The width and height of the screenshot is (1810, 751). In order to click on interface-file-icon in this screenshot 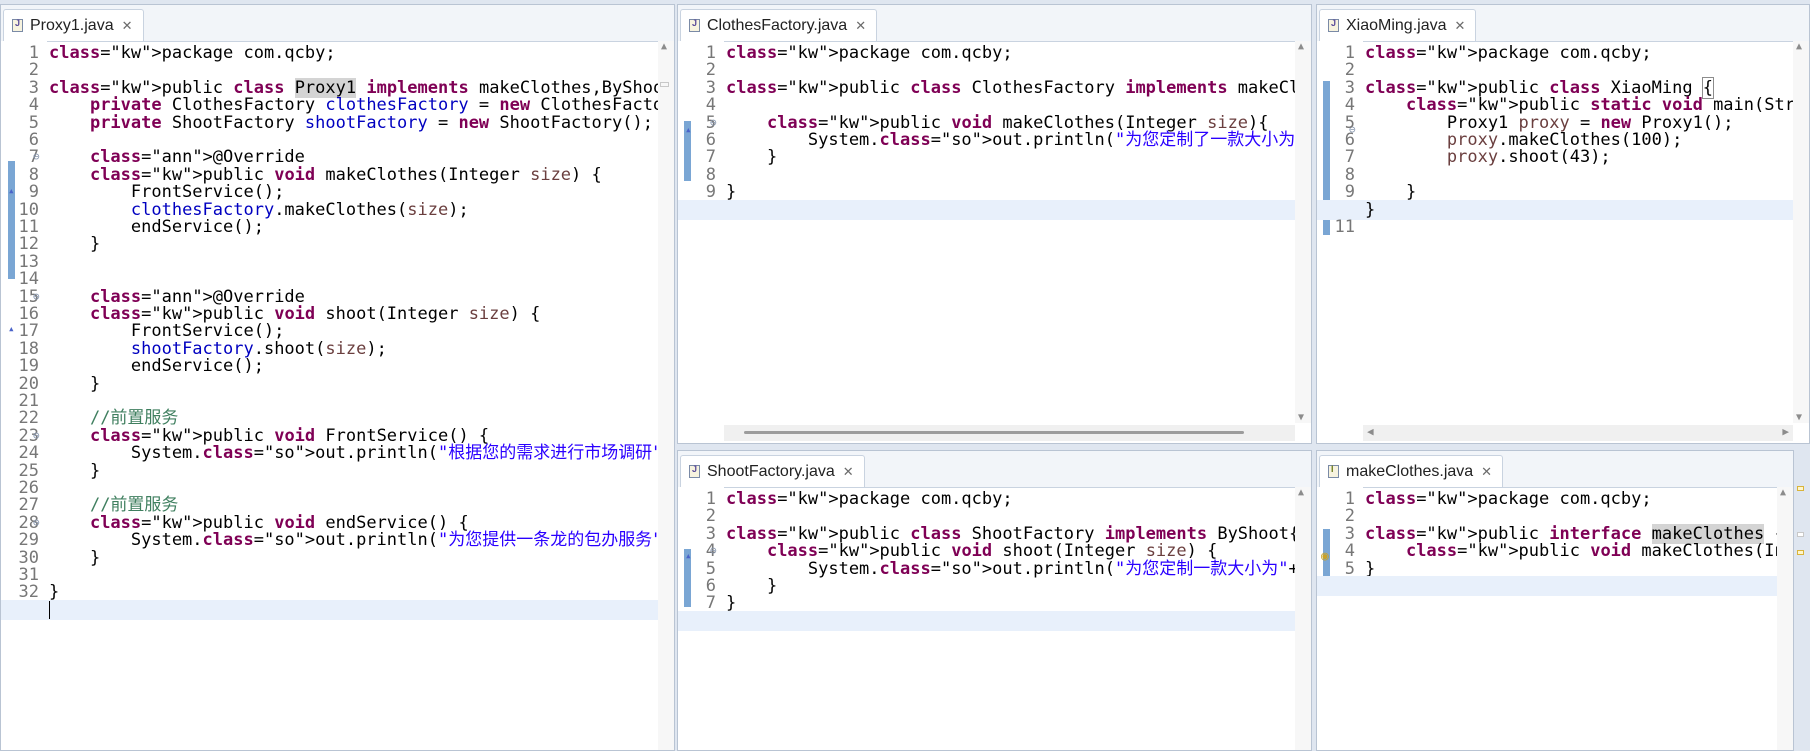, I will do `click(1333, 471)`.